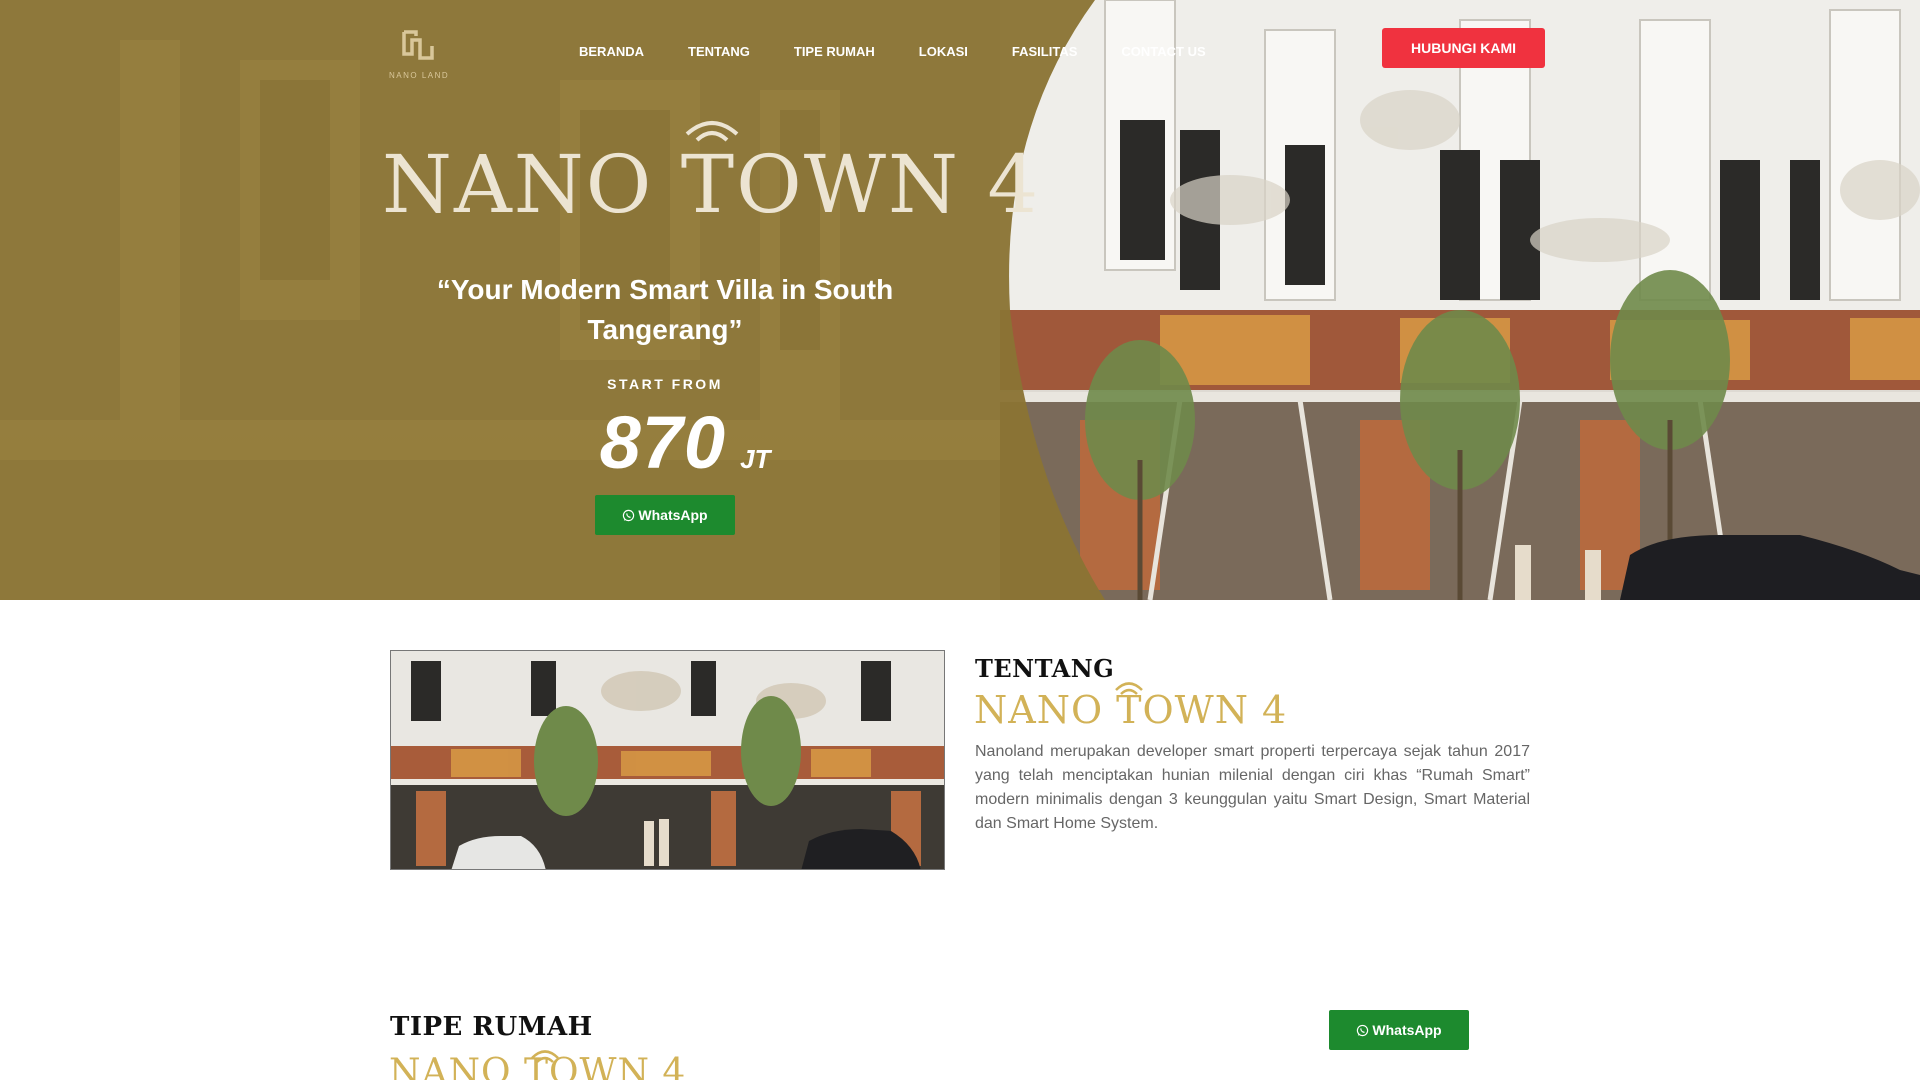 Image resolution: width=1920 pixels, height=1080 pixels. Describe the element at coordinates (834, 51) in the screenshot. I see `nav-item-tipe-rumah: TIPE RUMAH` at that location.